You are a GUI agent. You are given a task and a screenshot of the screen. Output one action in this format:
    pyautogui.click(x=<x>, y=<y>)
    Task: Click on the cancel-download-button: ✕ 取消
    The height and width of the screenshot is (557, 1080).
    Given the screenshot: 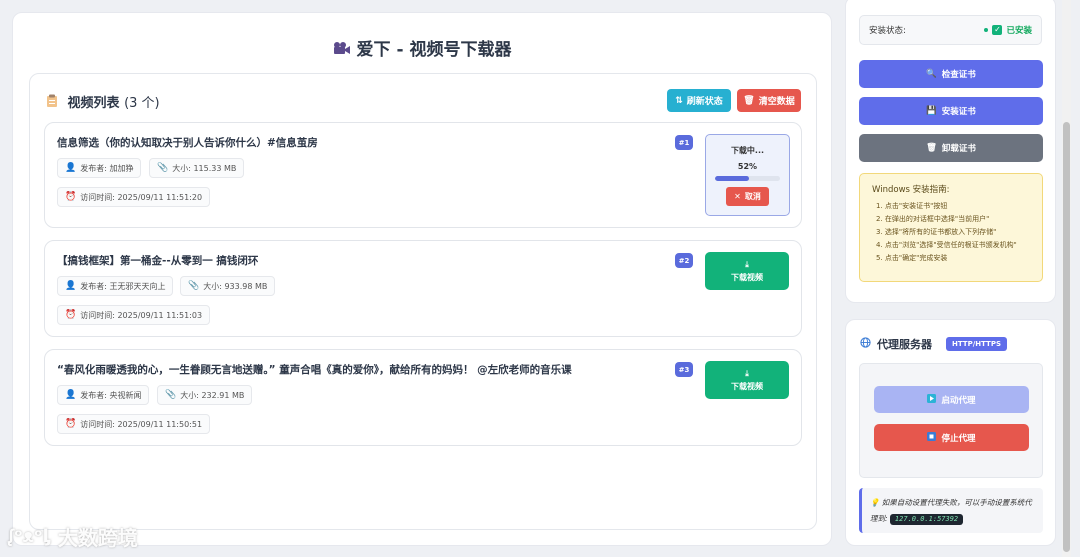 What is the action you would take?
    pyautogui.click(x=747, y=196)
    